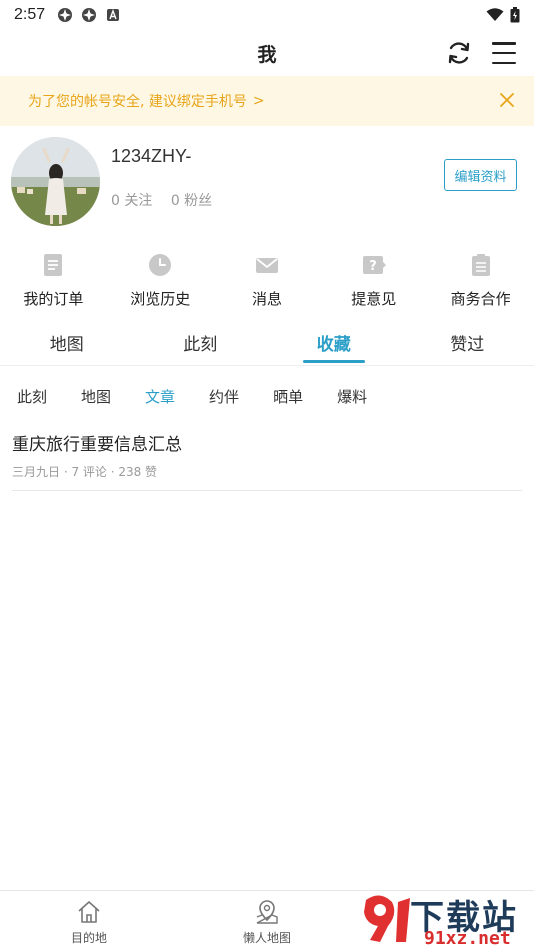  Describe the element at coordinates (267, 396) in the screenshot. I see `sub-tabs: 此刻 地图 文章 约伴 晒单 爆料` at that location.